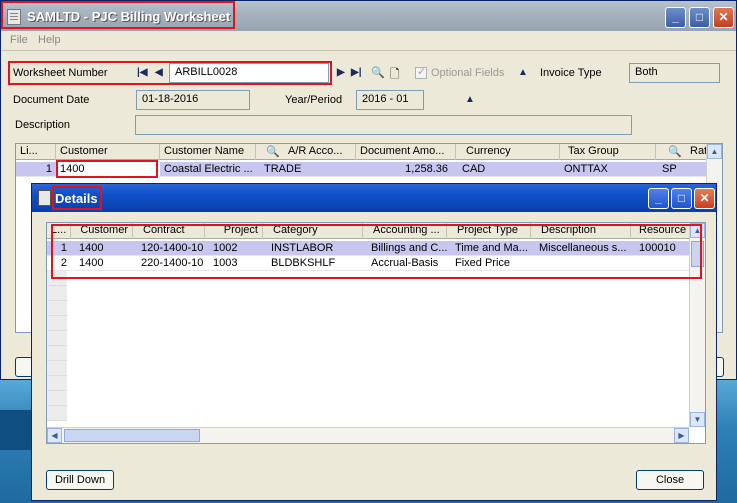 The image size is (737, 503). I want to click on description-label: Description, so click(43, 125).